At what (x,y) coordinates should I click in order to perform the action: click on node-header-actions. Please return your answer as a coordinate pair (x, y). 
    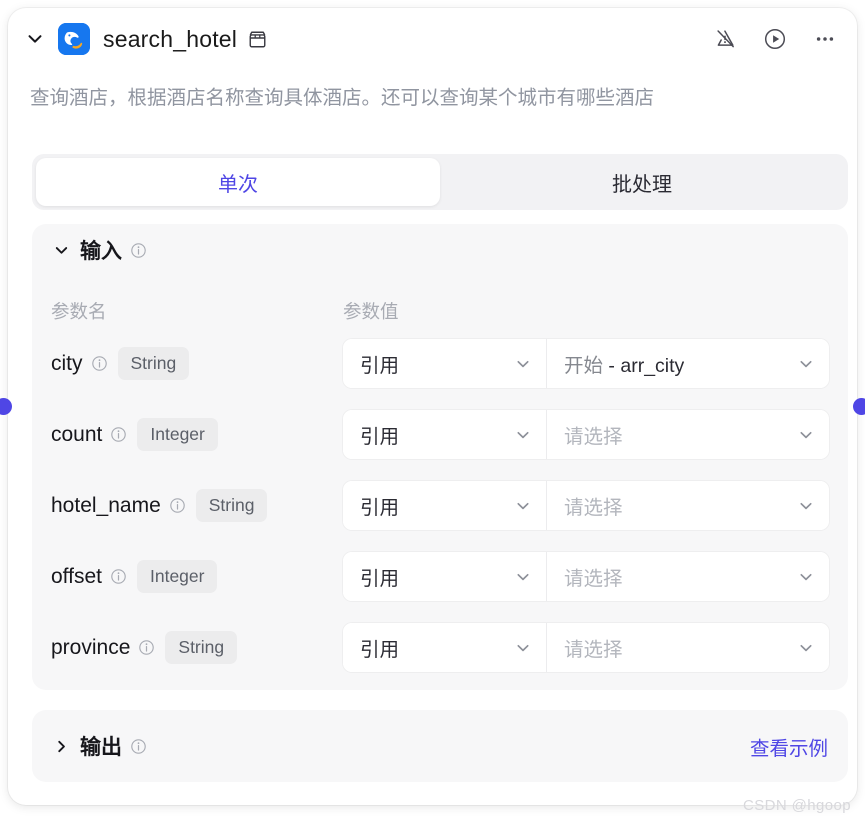
    Looking at the image, I should click on (775, 39).